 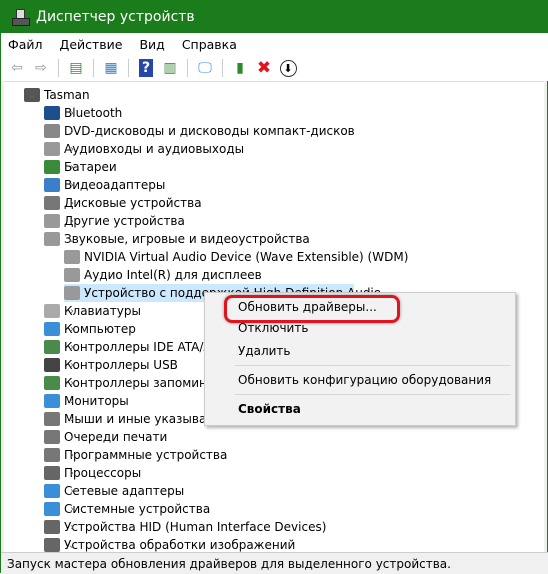 I want to click on tree-item: › Сетевые адаптеры, so click(x=114, y=491).